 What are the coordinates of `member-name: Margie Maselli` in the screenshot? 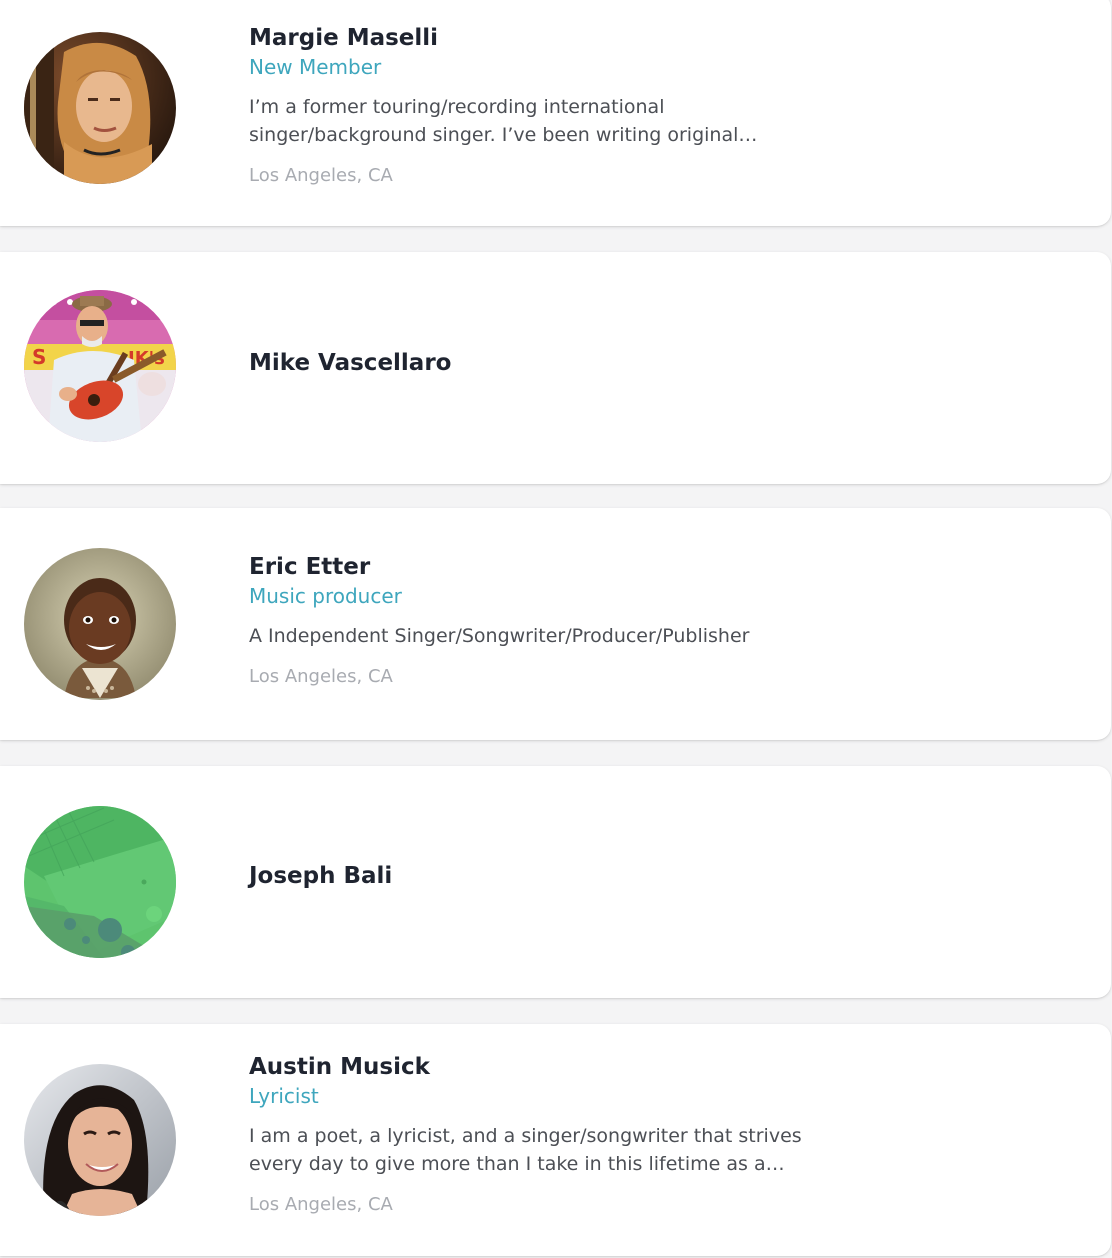 It's located at (539, 38).